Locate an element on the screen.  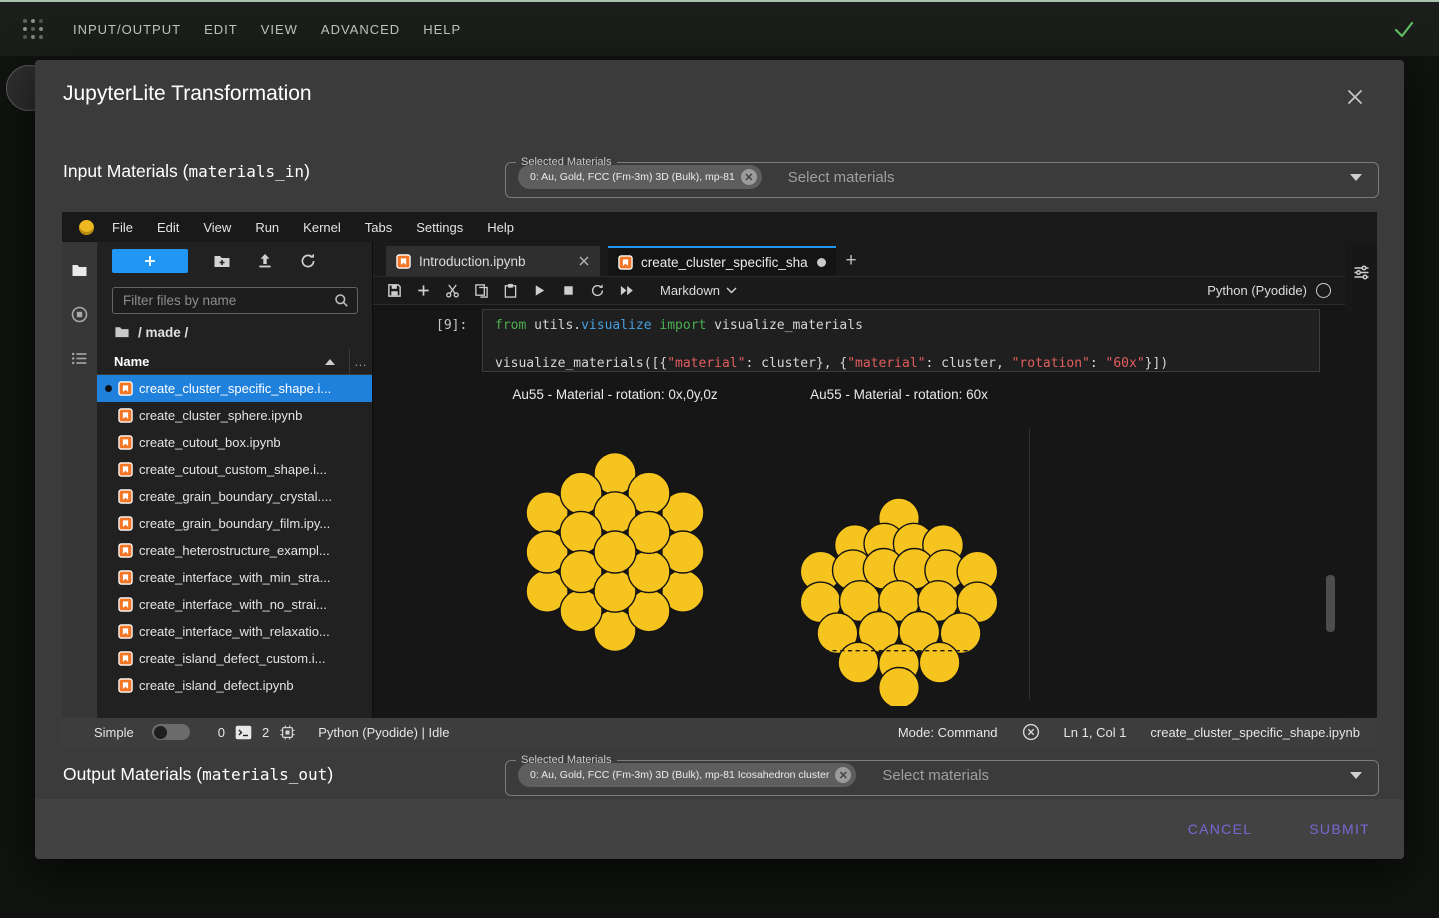
app-logo-dots-icon is located at coordinates (33, 29).